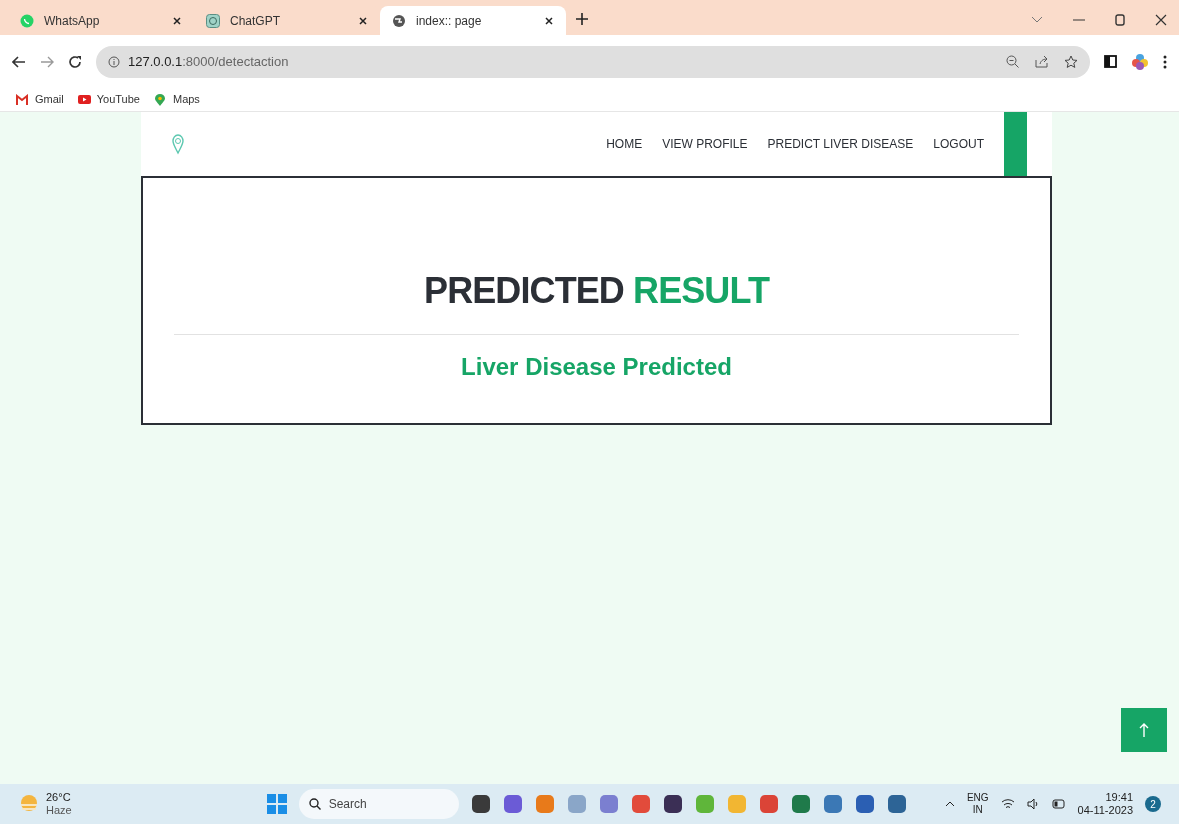 The height and width of the screenshot is (824, 1179). What do you see at coordinates (1119, 797) in the screenshot?
I see `clock-time: 19:41` at bounding box center [1119, 797].